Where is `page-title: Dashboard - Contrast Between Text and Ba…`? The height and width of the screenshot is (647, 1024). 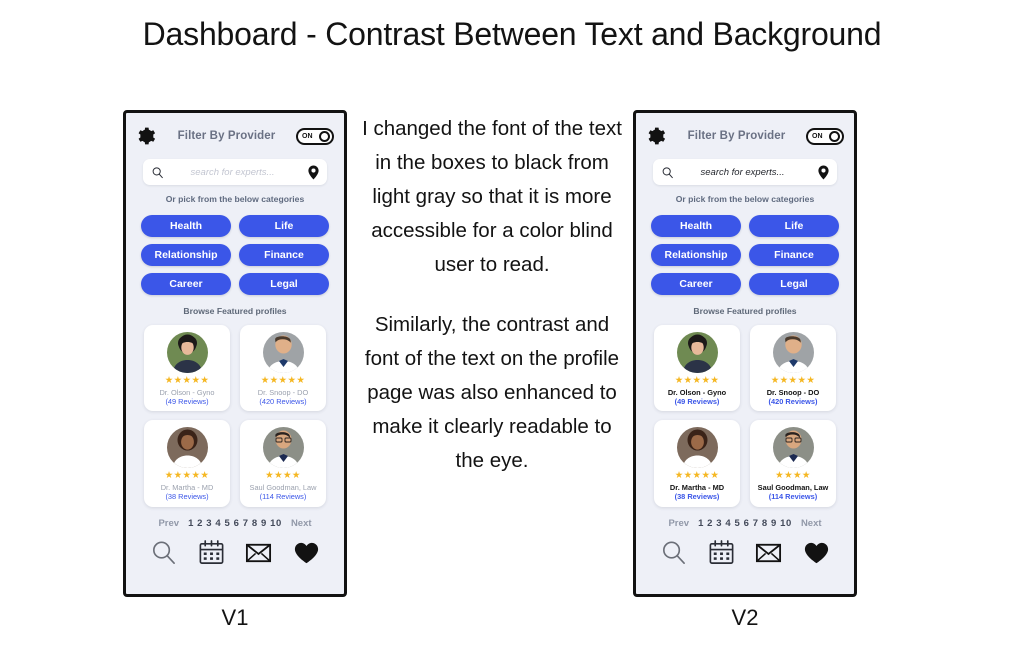 page-title: Dashboard - Contrast Between Text and Ba… is located at coordinates (512, 34).